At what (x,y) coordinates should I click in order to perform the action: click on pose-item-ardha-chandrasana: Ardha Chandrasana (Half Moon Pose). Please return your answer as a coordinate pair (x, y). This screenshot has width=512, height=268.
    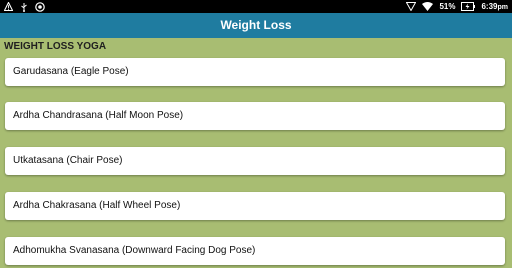
    Looking at the image, I should click on (255, 116).